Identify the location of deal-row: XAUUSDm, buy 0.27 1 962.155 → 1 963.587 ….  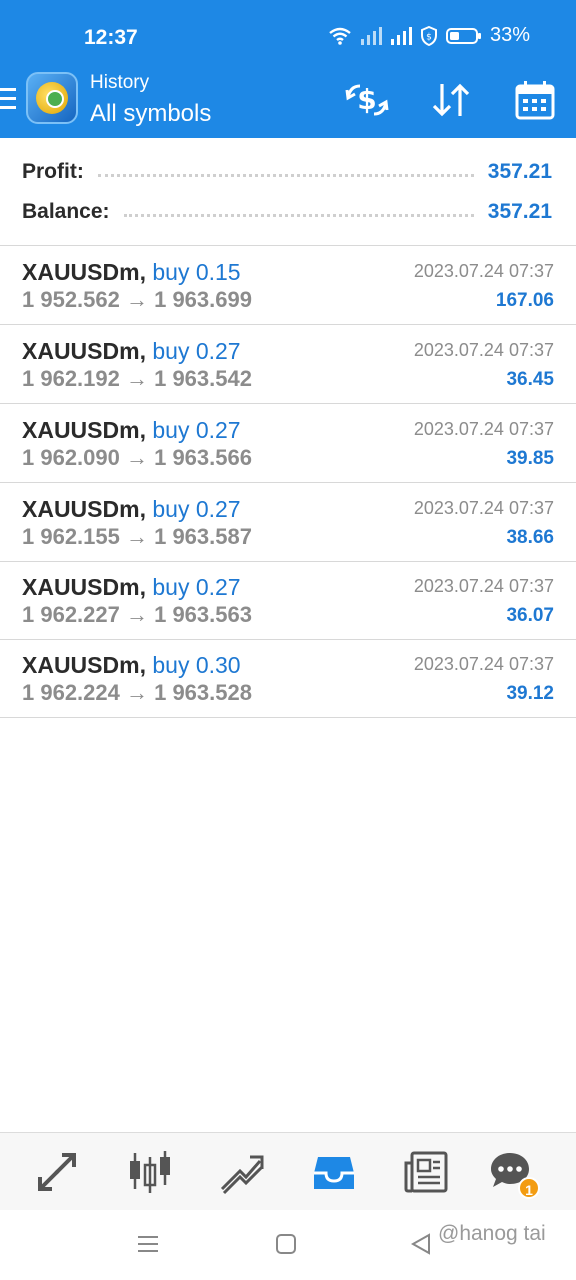
(288, 523).